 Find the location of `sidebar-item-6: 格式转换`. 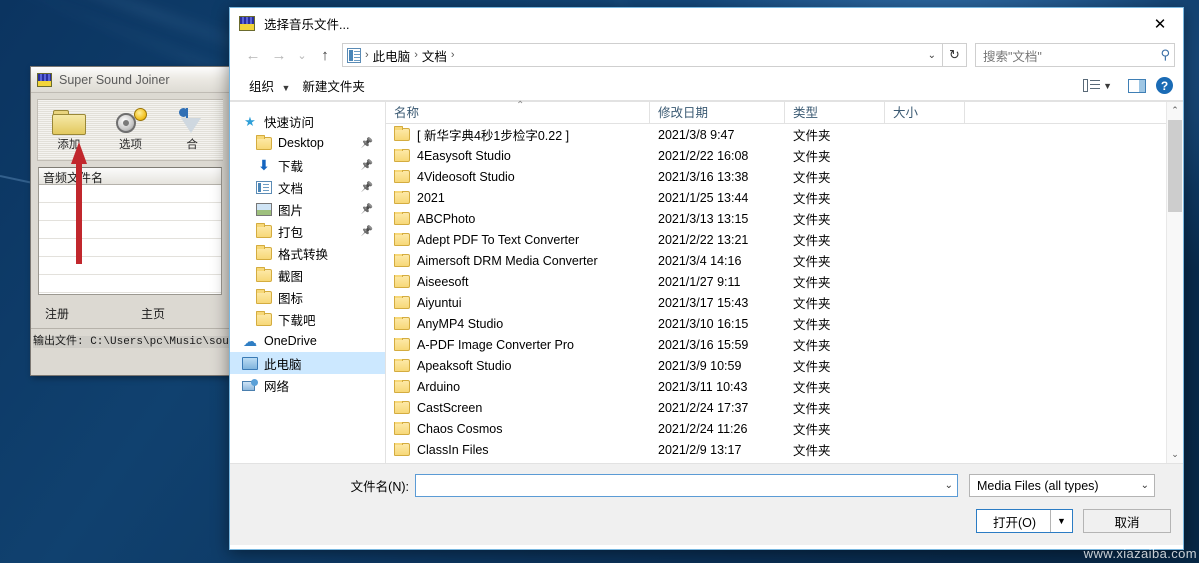

sidebar-item-6: 格式转换 is located at coordinates (307, 253).